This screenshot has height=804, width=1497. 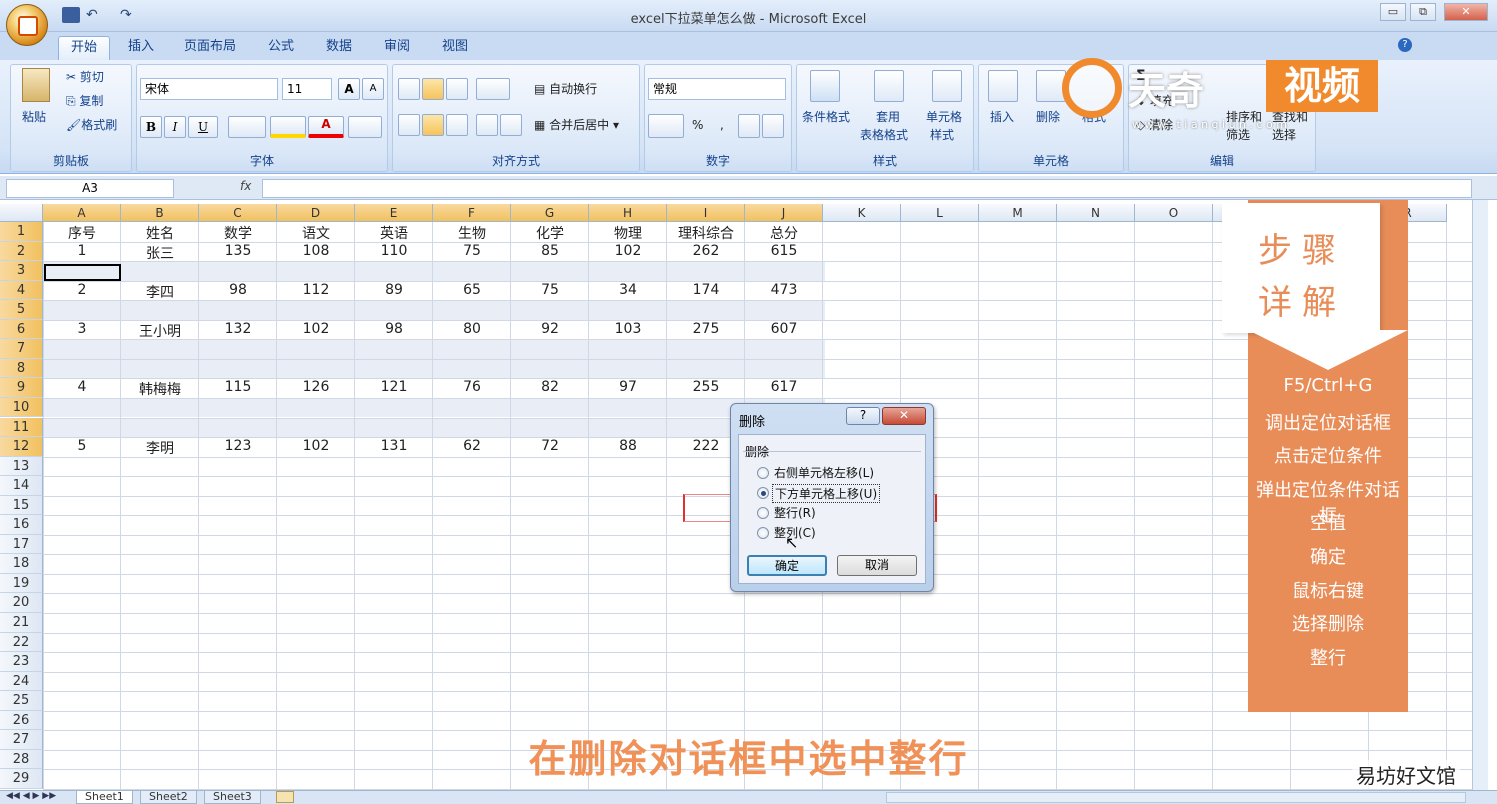 What do you see at coordinates (433, 125) in the screenshot?
I see `align-center-icon` at bounding box center [433, 125].